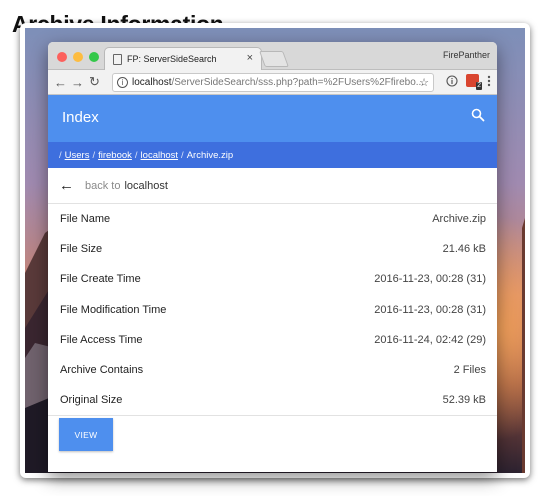  I want to click on detail-value: 2016-11-24, 02:42 (29), so click(430, 339).